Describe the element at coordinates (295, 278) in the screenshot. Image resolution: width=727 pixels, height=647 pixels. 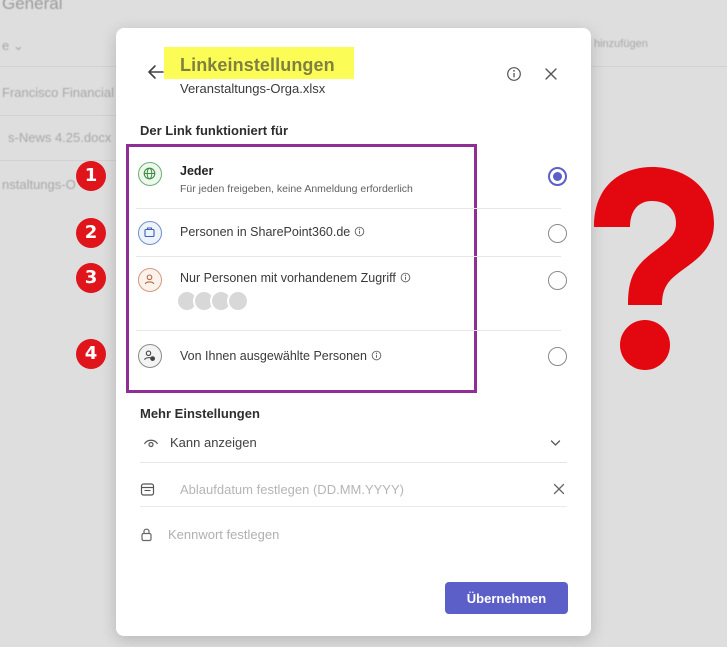
I see `option-existing-access-label: Nur Personen mit vorhandenem Zugriff` at that location.